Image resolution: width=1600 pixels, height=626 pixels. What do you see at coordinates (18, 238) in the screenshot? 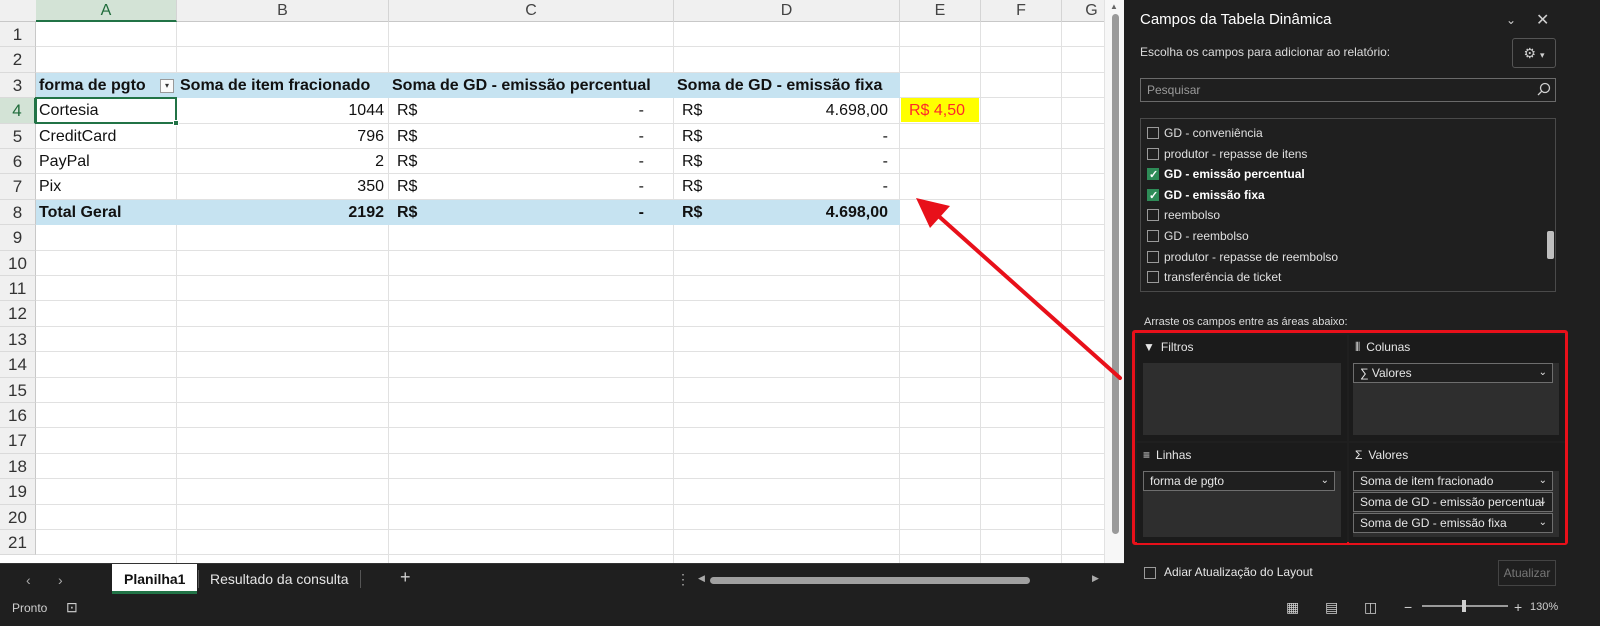
I see `row-header-9: 9` at bounding box center [18, 238].